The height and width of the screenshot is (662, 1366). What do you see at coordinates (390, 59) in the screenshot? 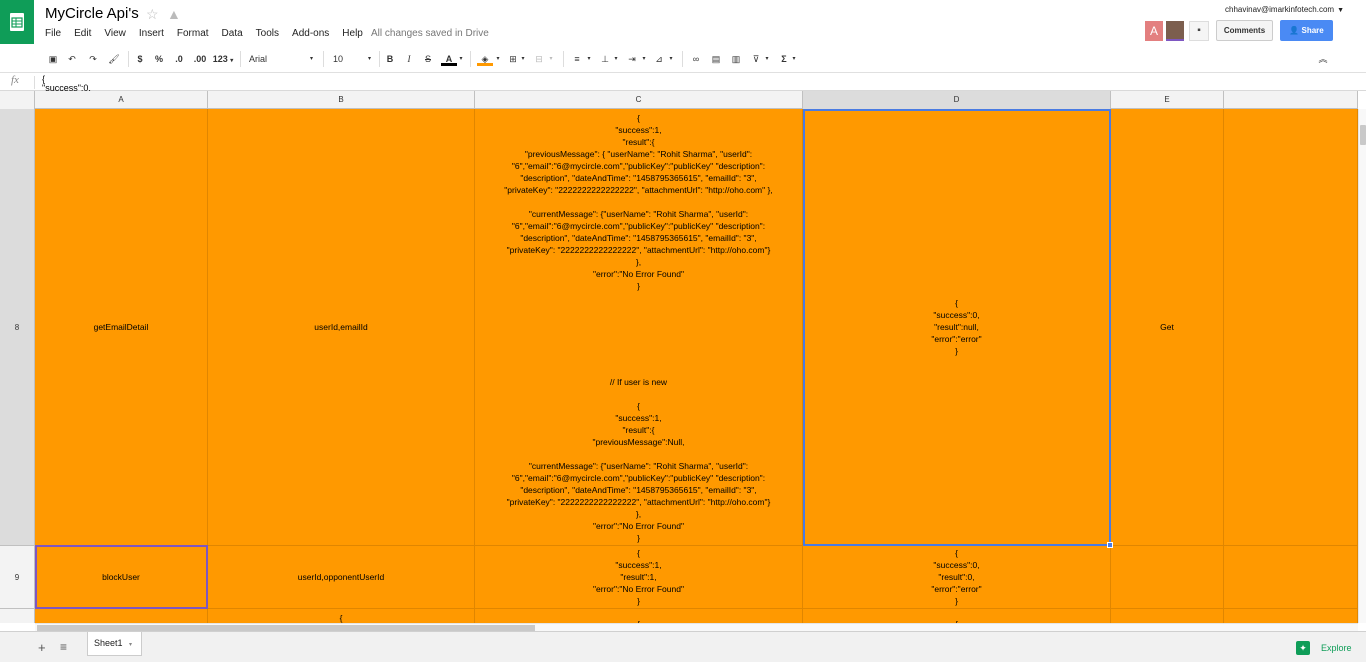
I see `bold-button: B` at bounding box center [390, 59].